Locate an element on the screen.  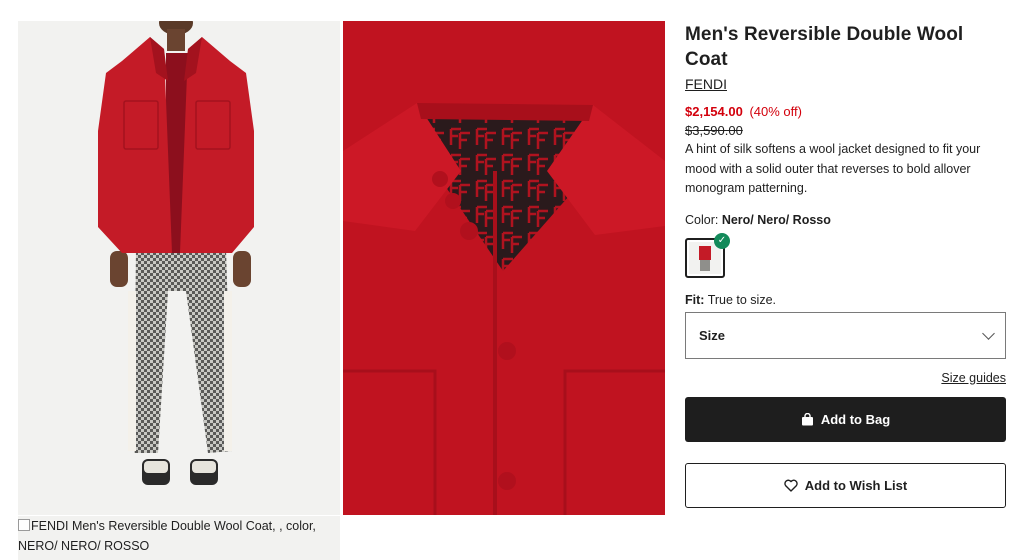
size-dropdown: Size is located at coordinates (845, 335).